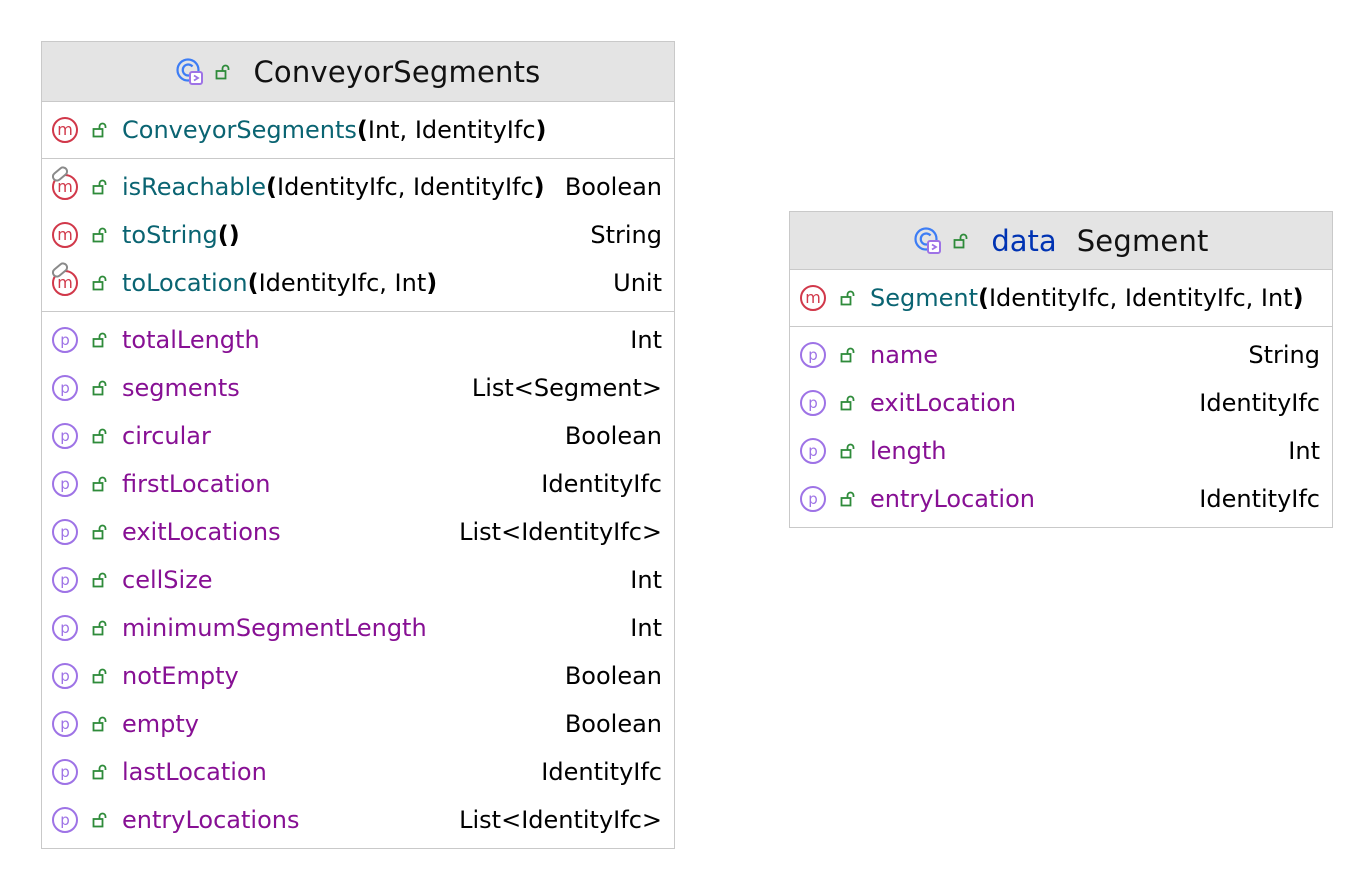 This screenshot has width=1372, height=884. I want to click on property-row: p entryLocations List<IdentityIfc>, so click(358, 820).